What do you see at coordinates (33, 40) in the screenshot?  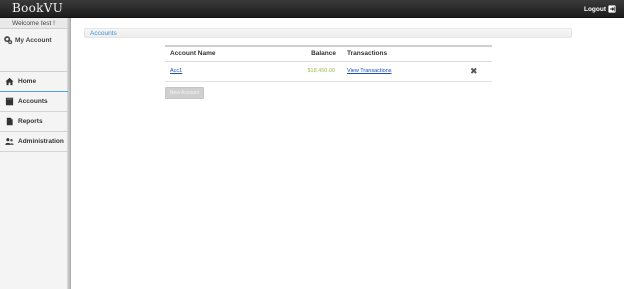 I see `my-account-label: My Account` at bounding box center [33, 40].